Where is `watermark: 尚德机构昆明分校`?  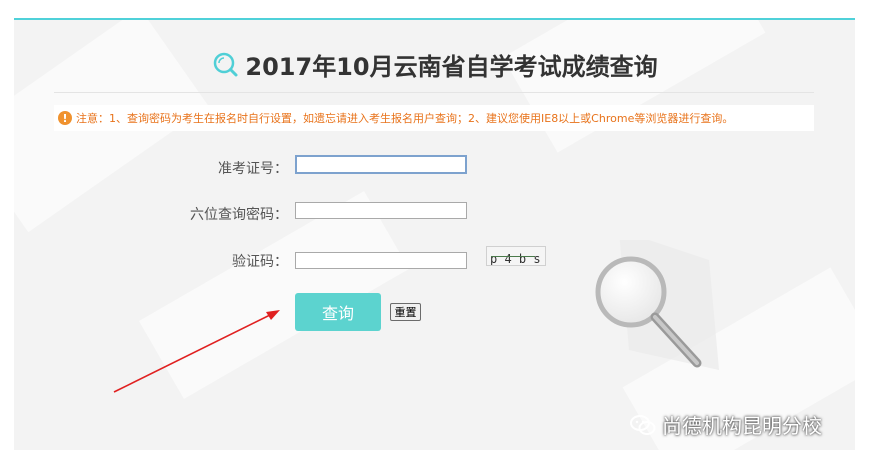 watermark: 尚德机构昆明分校 is located at coordinates (726, 424).